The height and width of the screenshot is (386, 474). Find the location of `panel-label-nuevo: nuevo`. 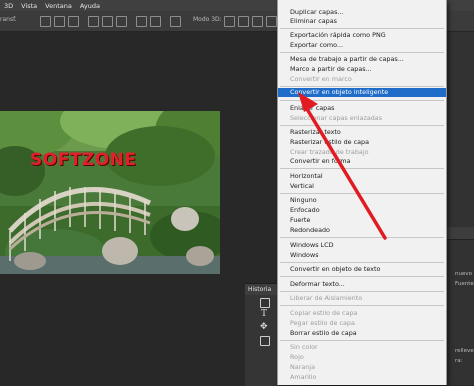

panel-label-nuevo: nuevo is located at coordinates (463, 274).